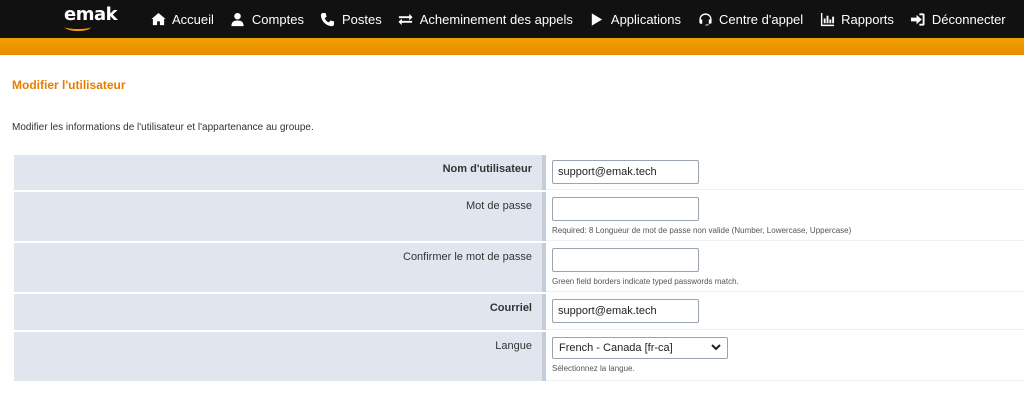 Image resolution: width=1024 pixels, height=395 pixels. I want to click on nav-item-applications: Applications, so click(635, 19).